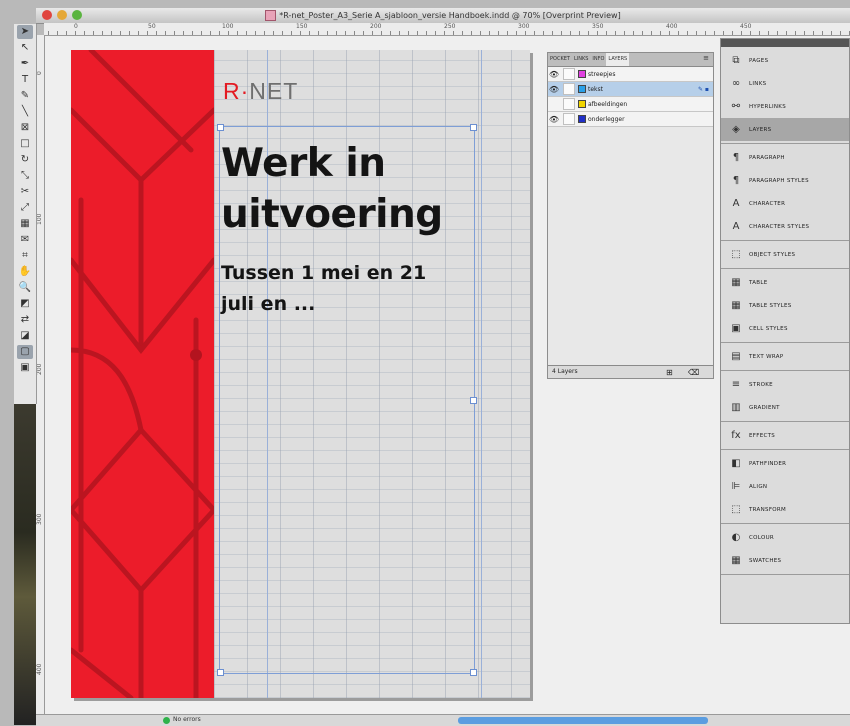  I want to click on dock-item-table: ▦ TABLE, so click(785, 282).